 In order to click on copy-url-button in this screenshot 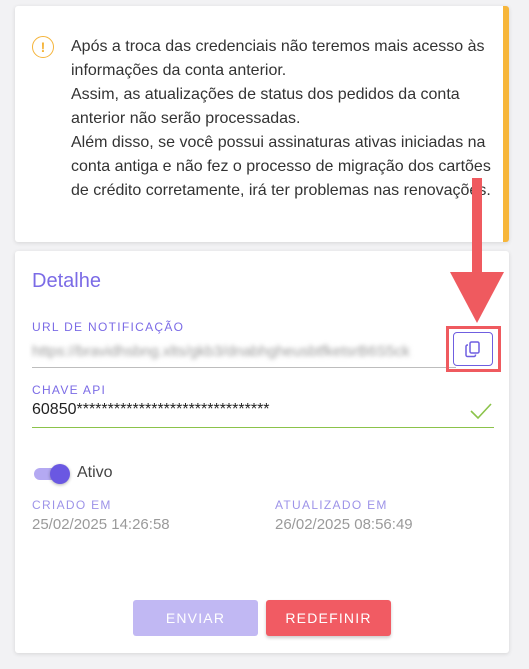, I will do `click(473, 349)`.